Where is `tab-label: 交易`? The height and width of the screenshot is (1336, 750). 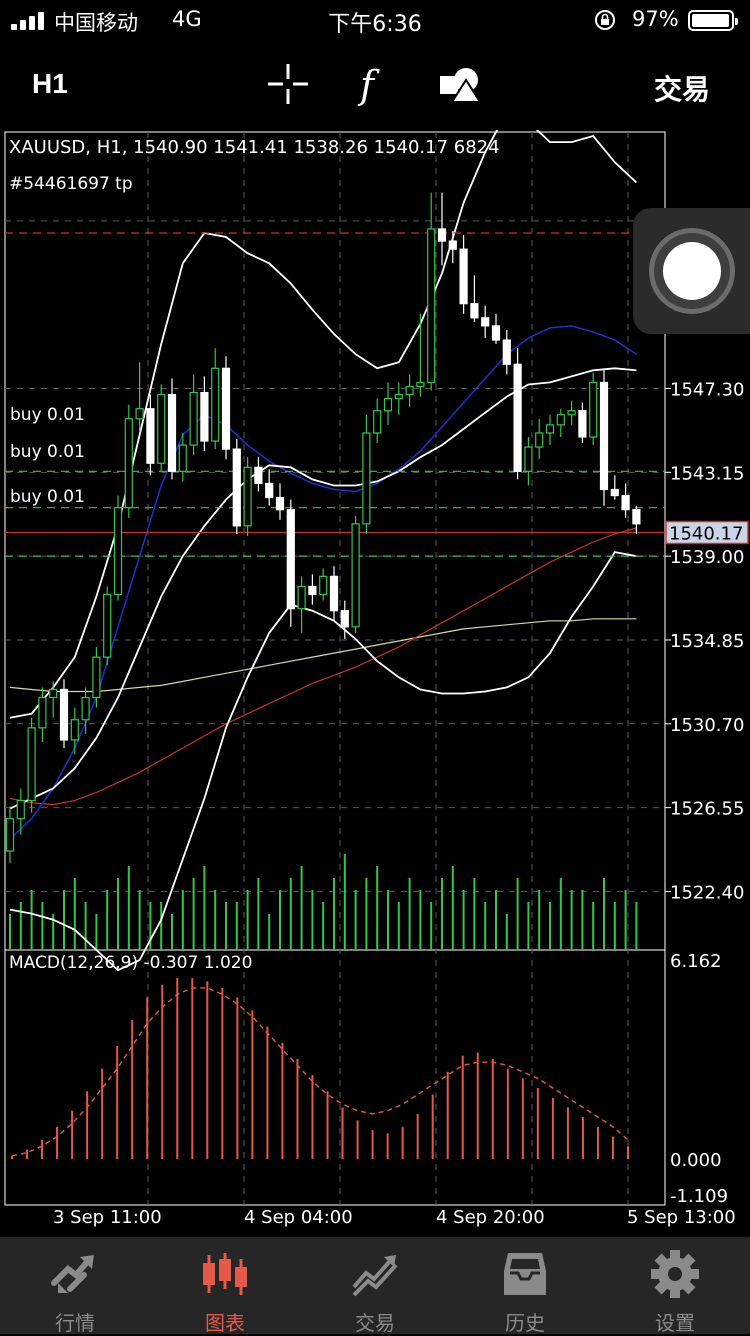 tab-label: 交易 is located at coordinates (375, 1323).